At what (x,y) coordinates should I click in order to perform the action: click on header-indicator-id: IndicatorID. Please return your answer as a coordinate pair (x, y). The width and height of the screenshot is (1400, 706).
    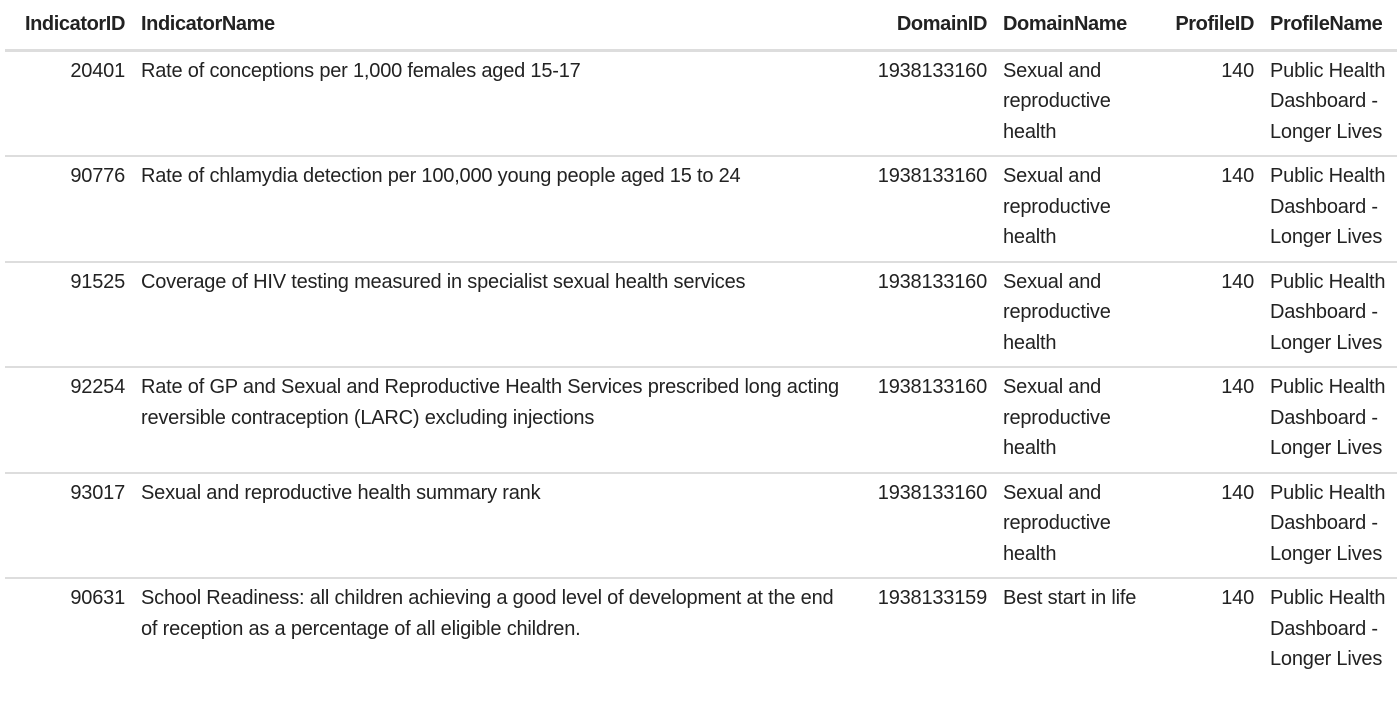
    Looking at the image, I should click on (69, 26).